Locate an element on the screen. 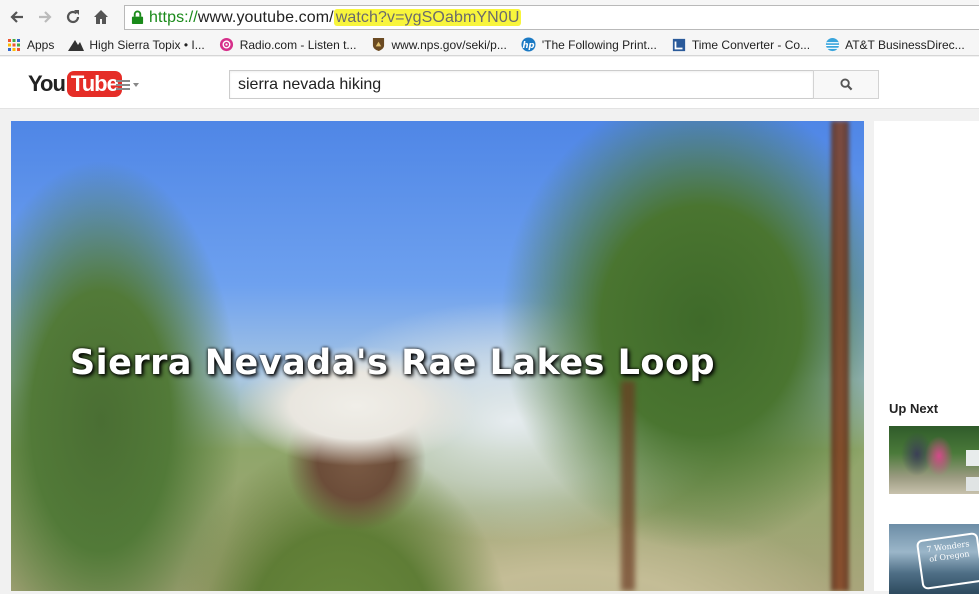 This screenshot has width=979, height=594. video-title-overlay: Sierra Nevada's Rae Lakes Loop is located at coordinates (437, 363).